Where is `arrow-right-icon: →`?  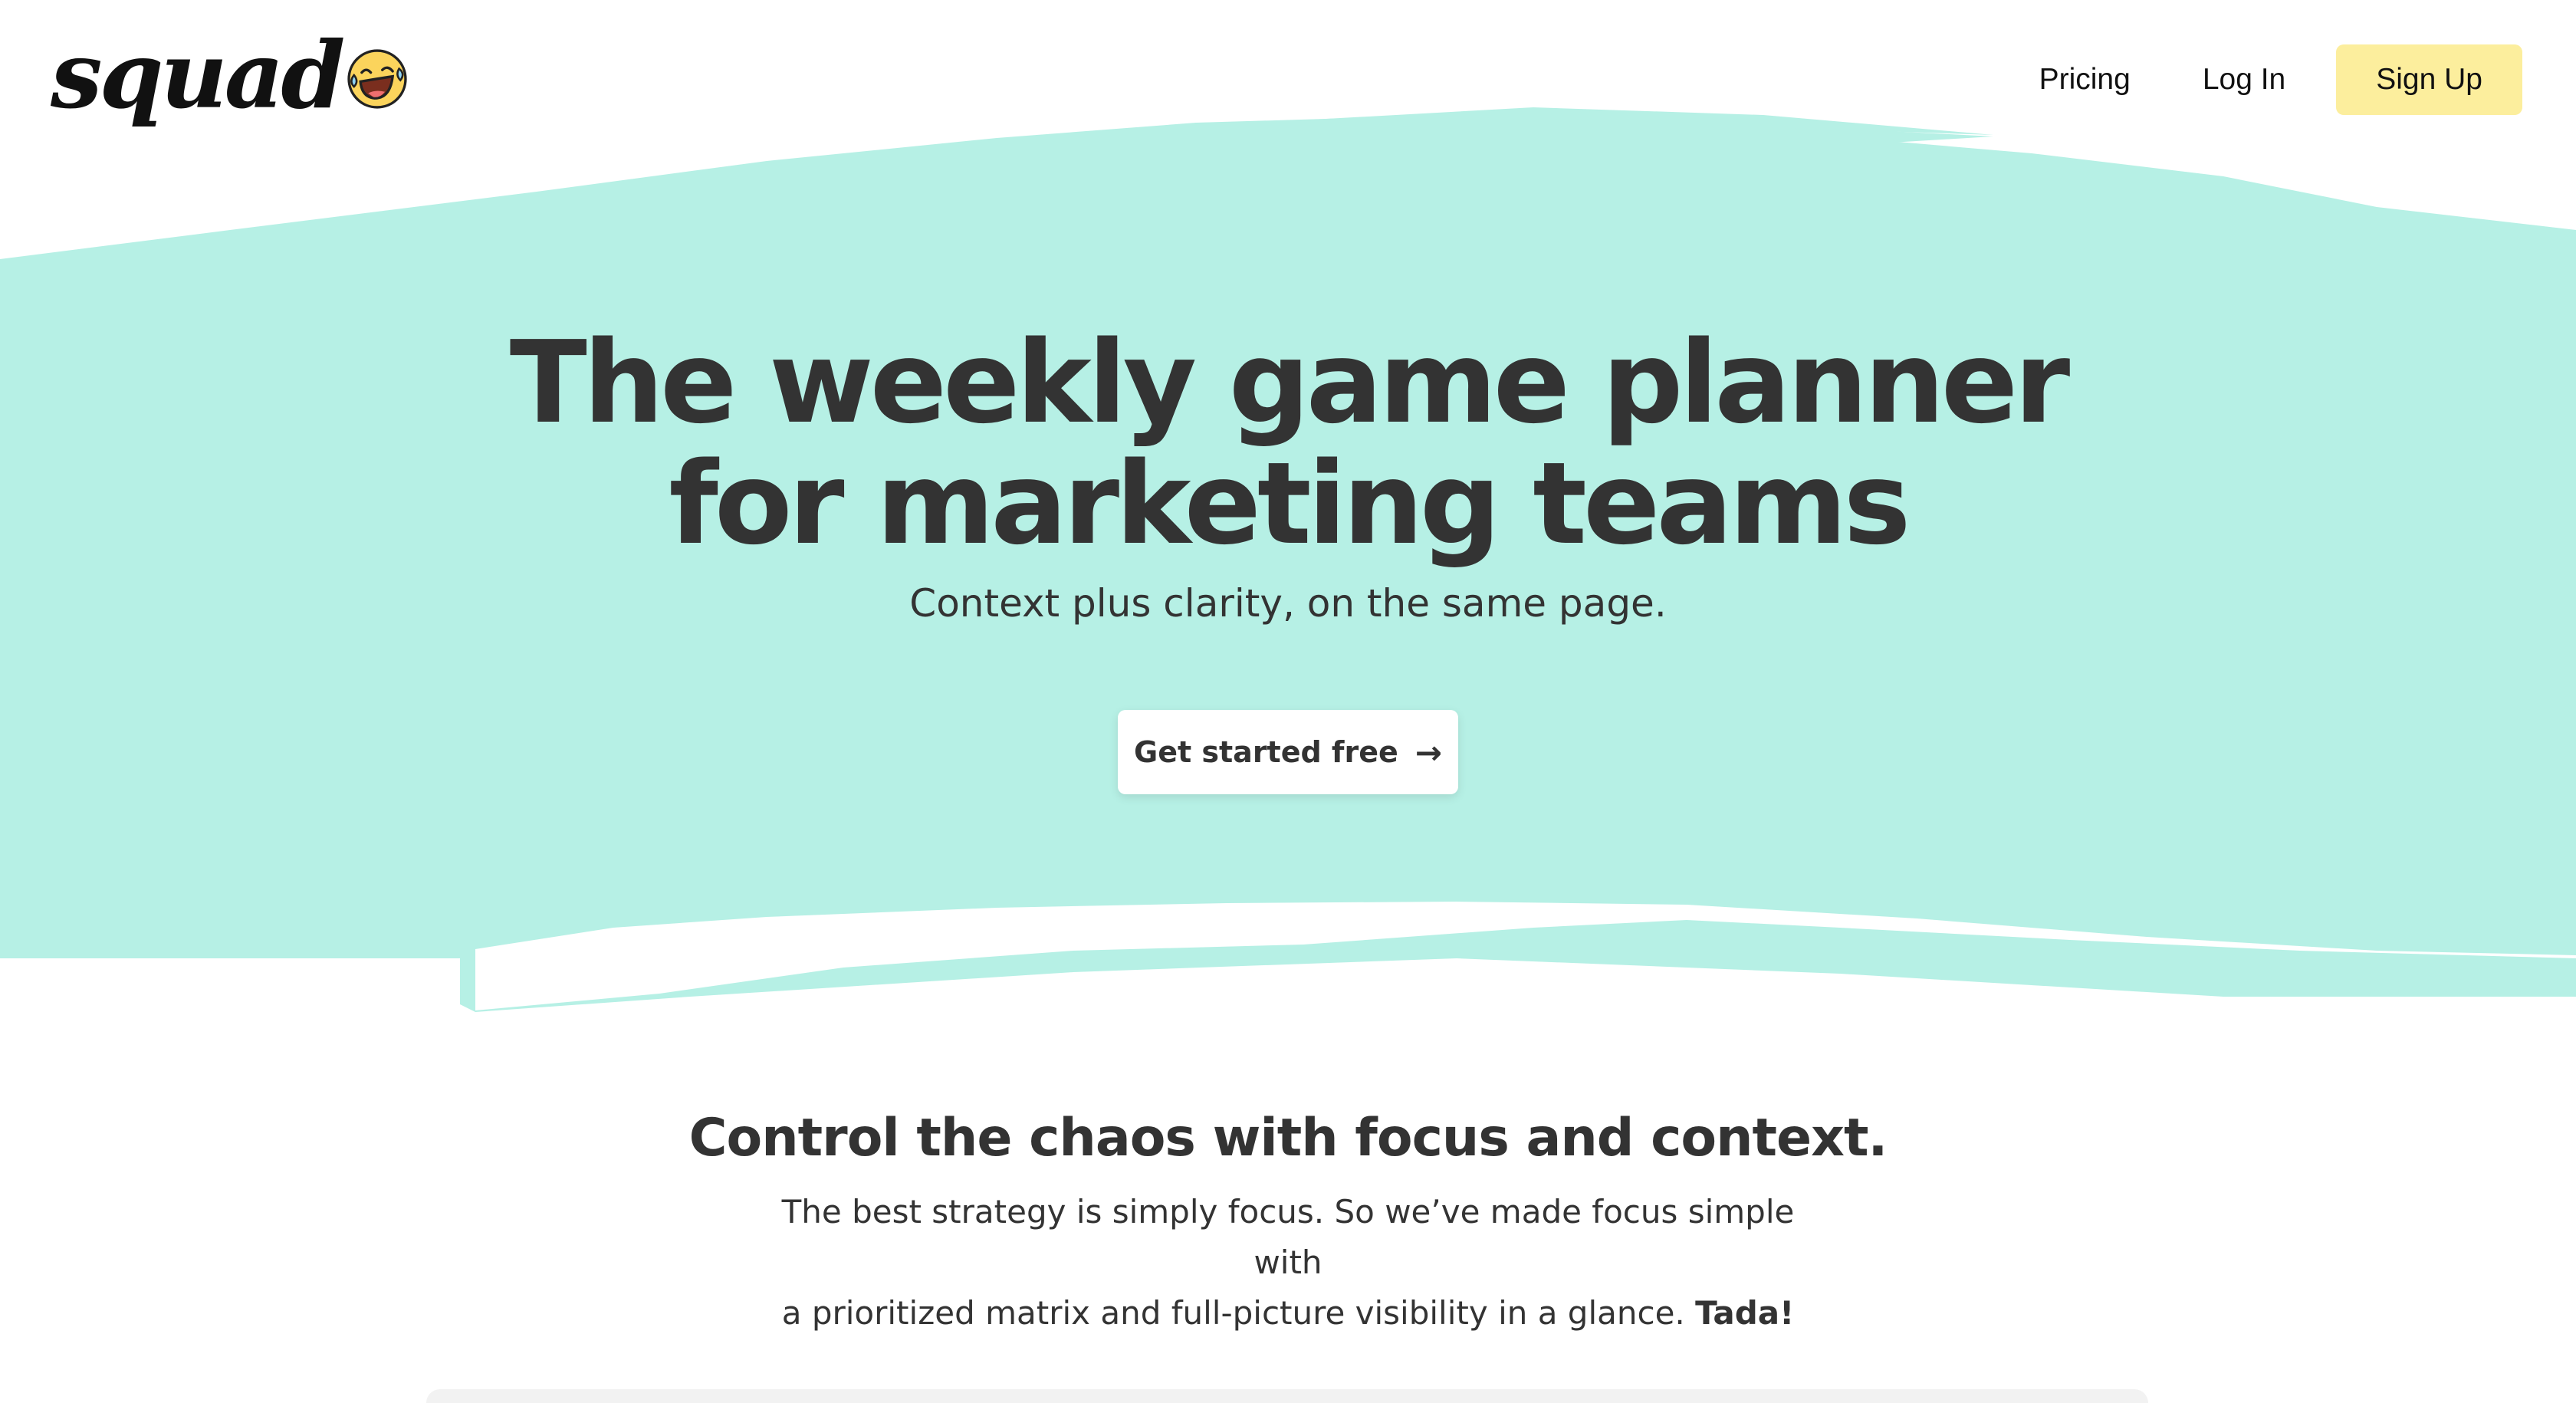
arrow-right-icon: → is located at coordinates (1428, 752).